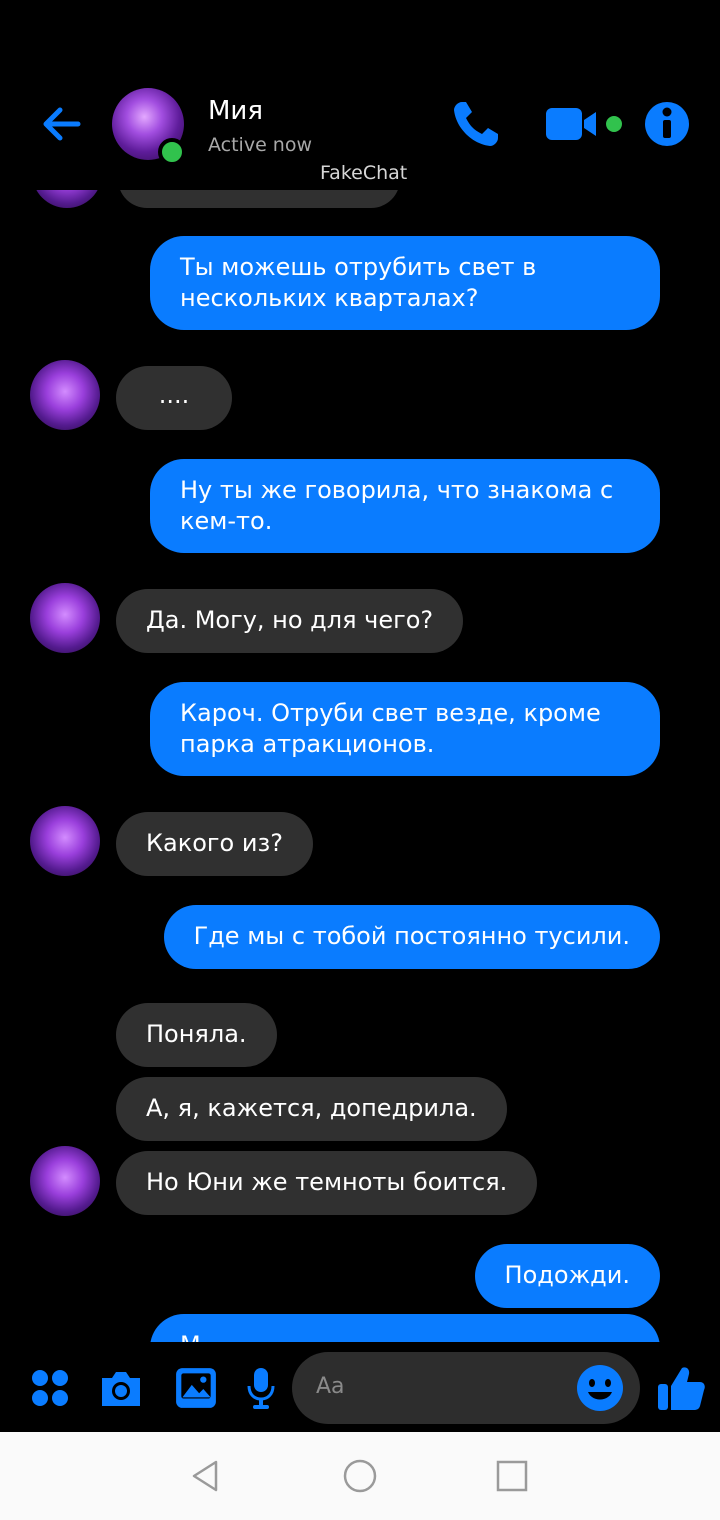  What do you see at coordinates (172, 152) in the screenshot?
I see `online-indicator` at bounding box center [172, 152].